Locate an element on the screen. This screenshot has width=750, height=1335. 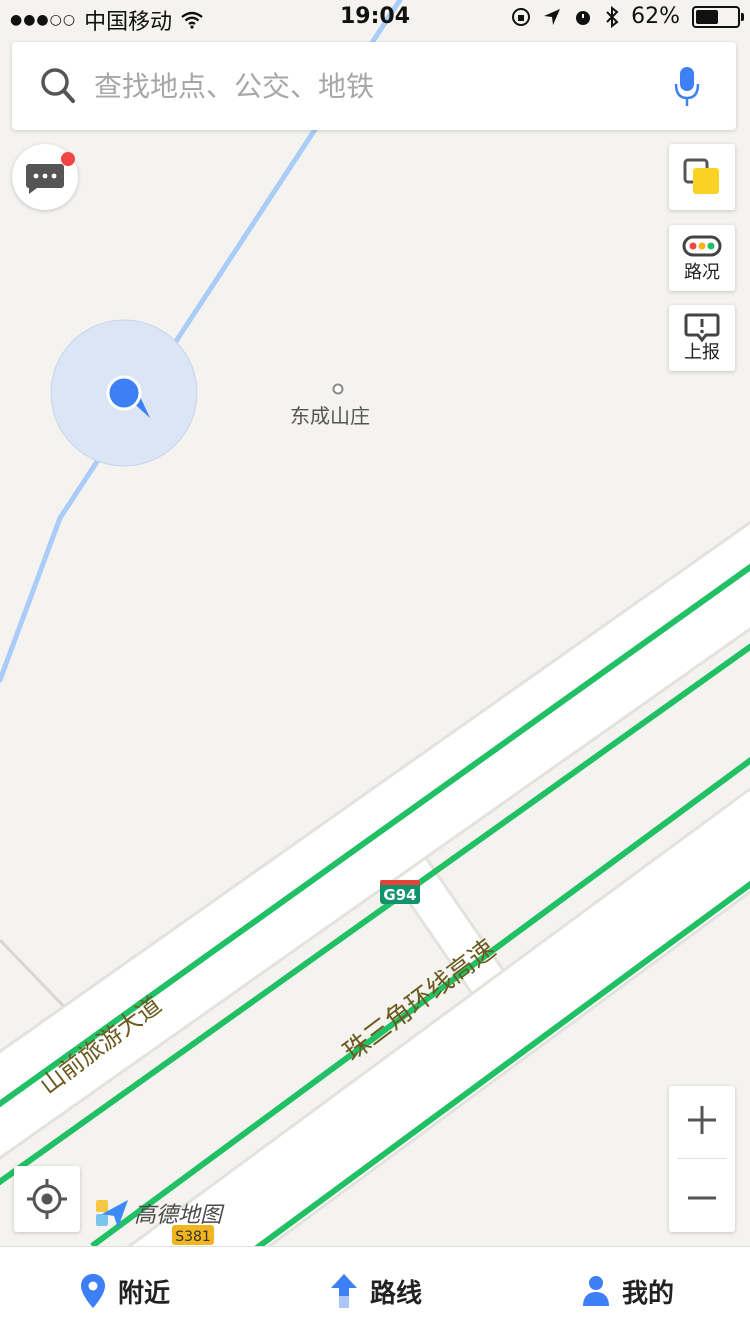
zoom-controls is located at coordinates (702, 1159).